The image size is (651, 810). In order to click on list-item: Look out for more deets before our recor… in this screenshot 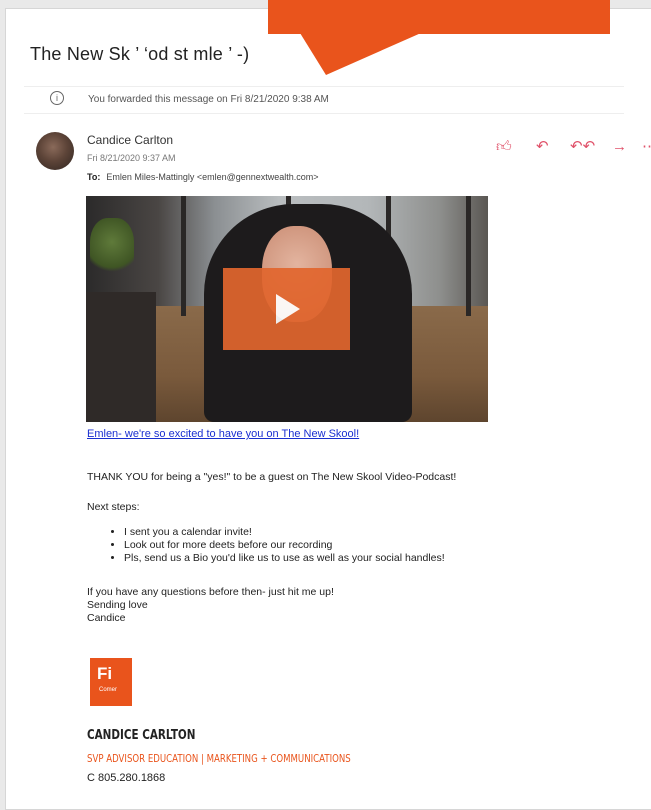, I will do `click(284, 545)`.